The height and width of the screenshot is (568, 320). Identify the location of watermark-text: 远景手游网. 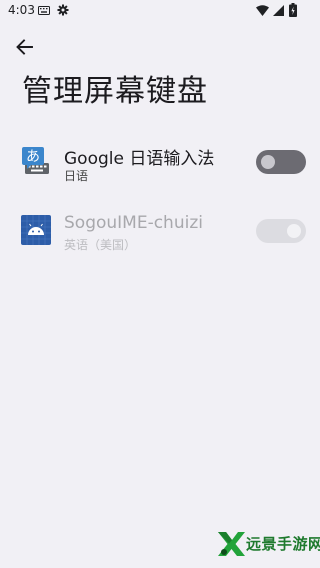
(283, 544).